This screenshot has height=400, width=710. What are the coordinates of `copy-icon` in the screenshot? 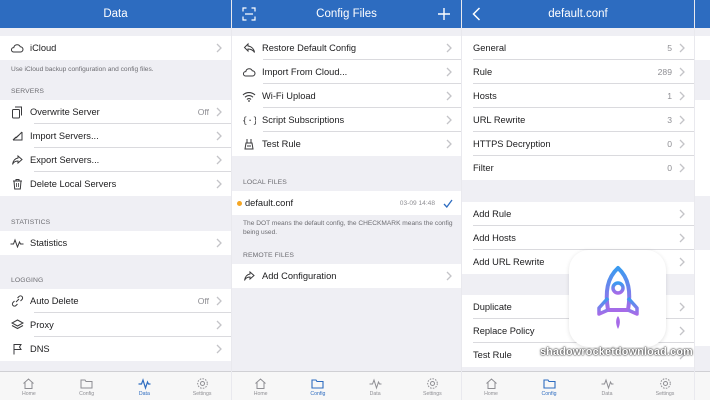 It's located at (17, 112).